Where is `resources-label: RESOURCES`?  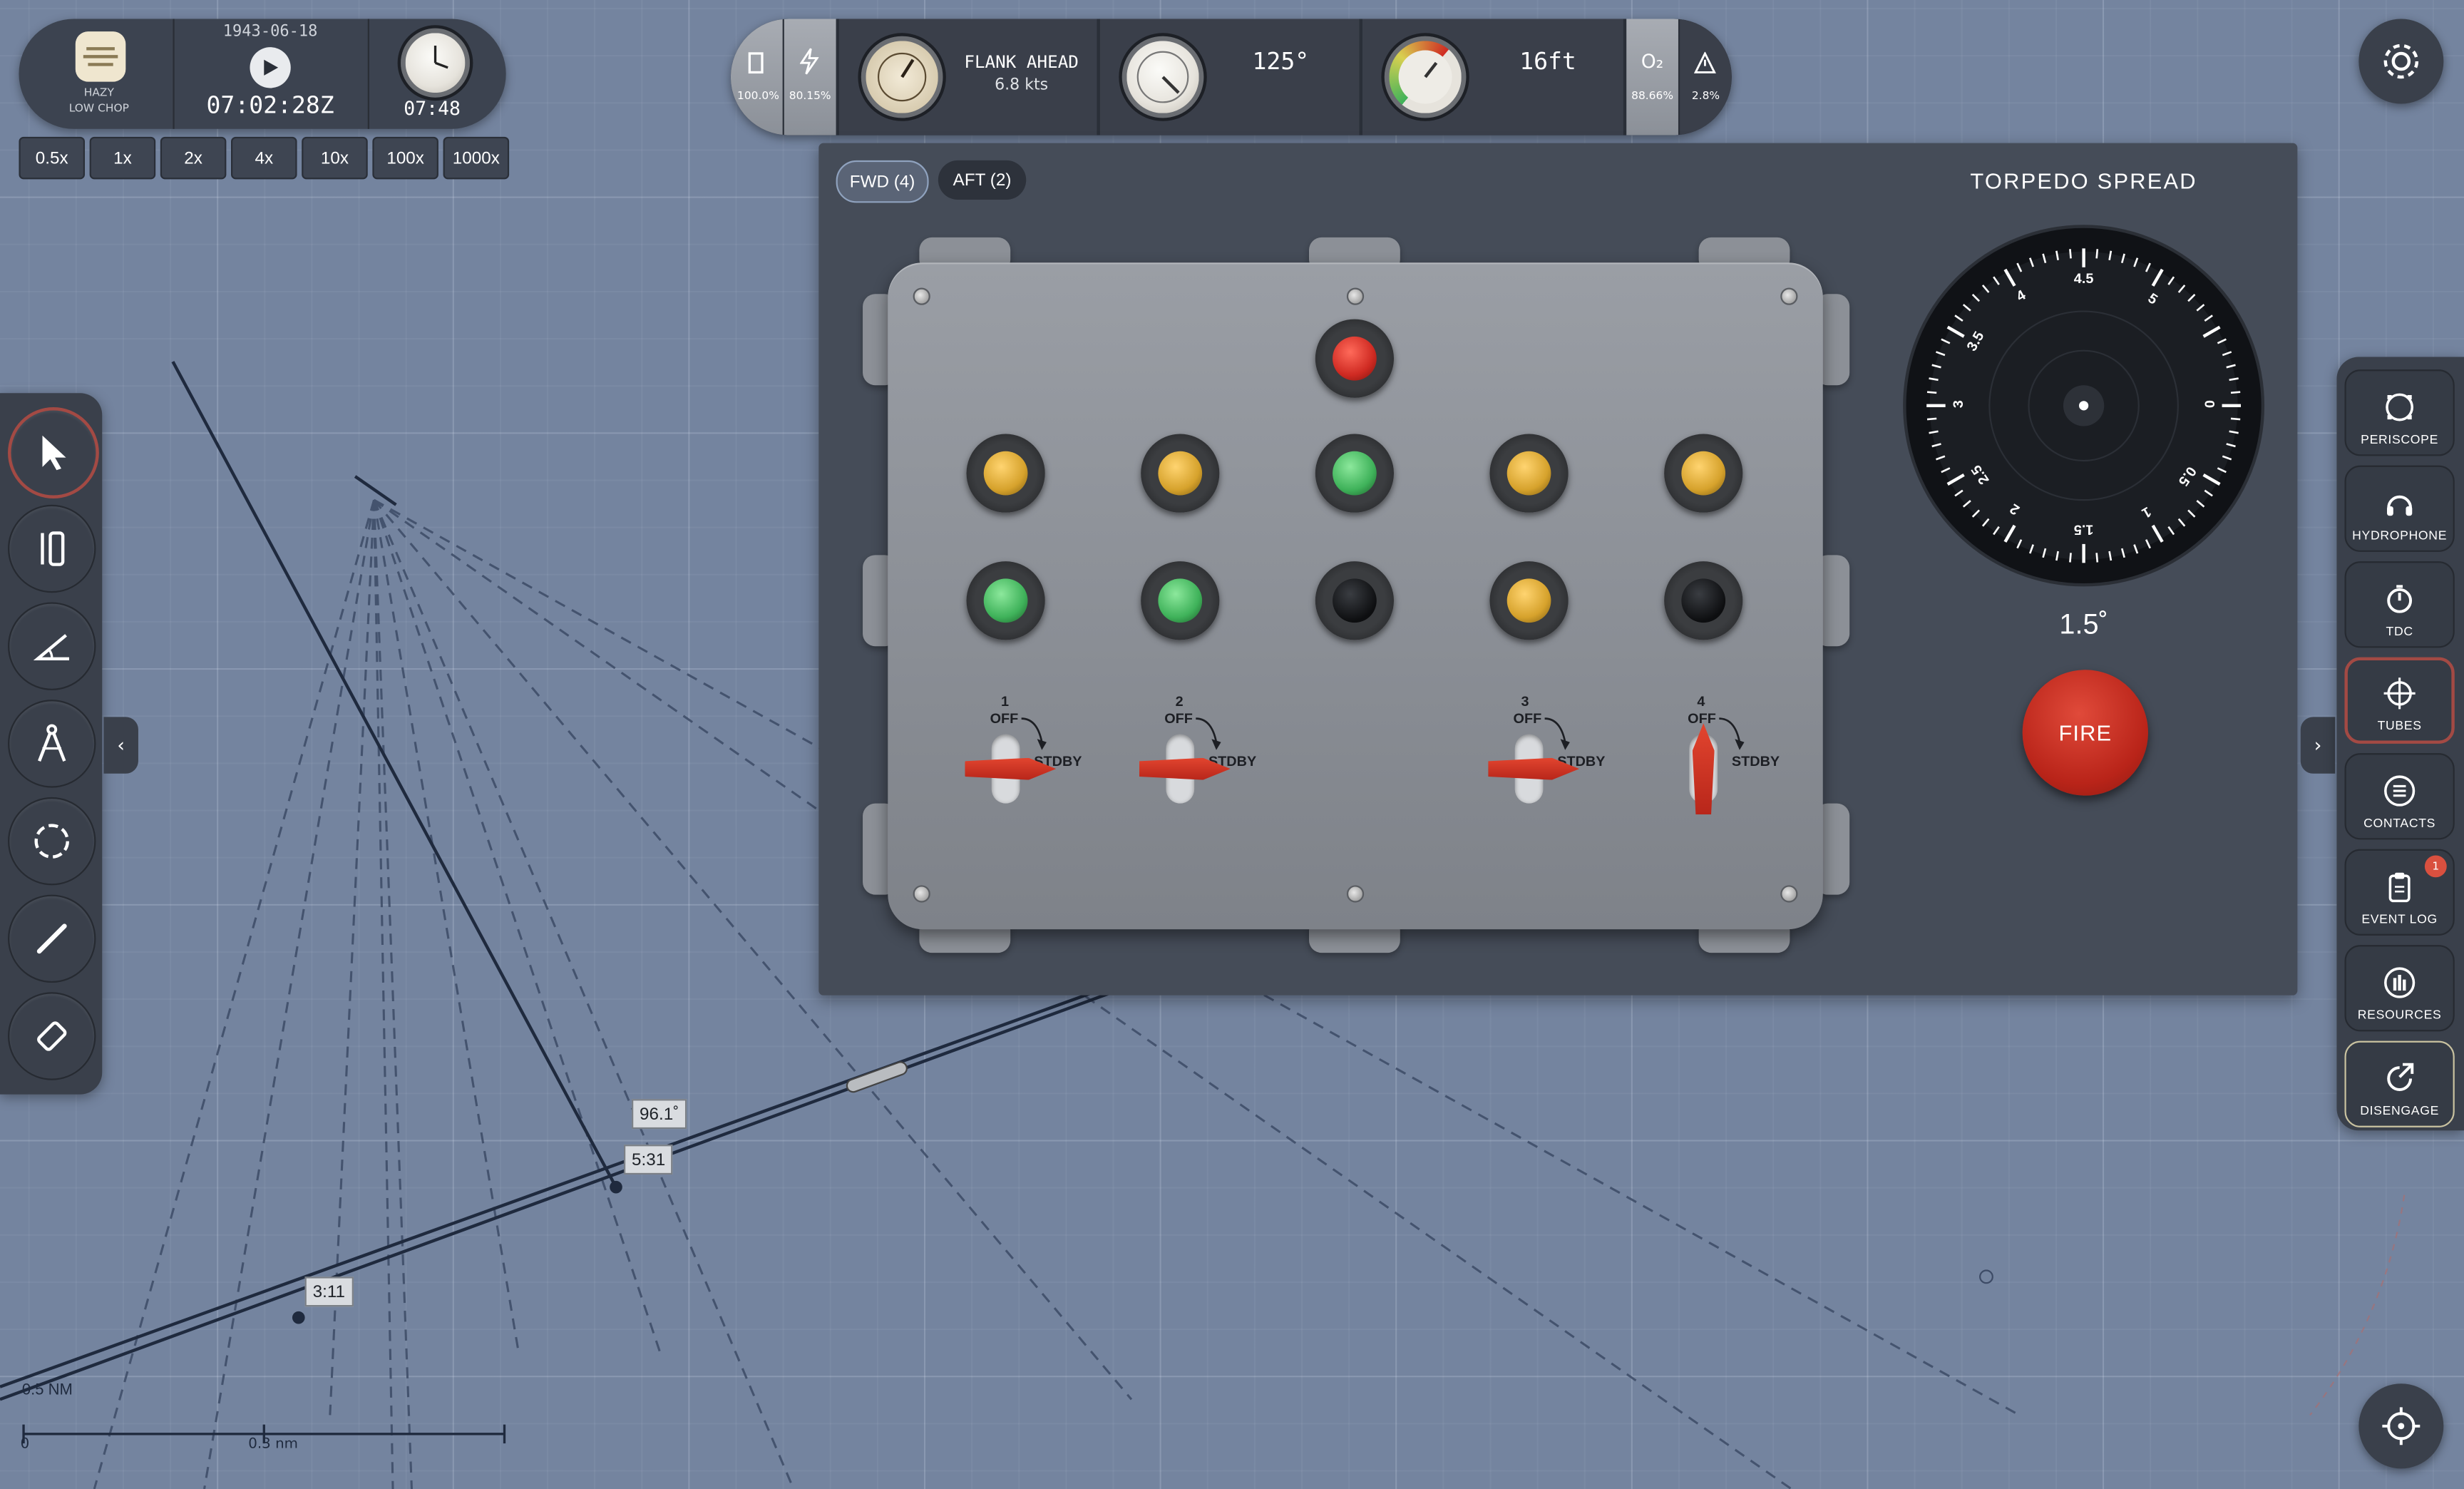
resources-label: RESOURCES is located at coordinates (2399, 1015).